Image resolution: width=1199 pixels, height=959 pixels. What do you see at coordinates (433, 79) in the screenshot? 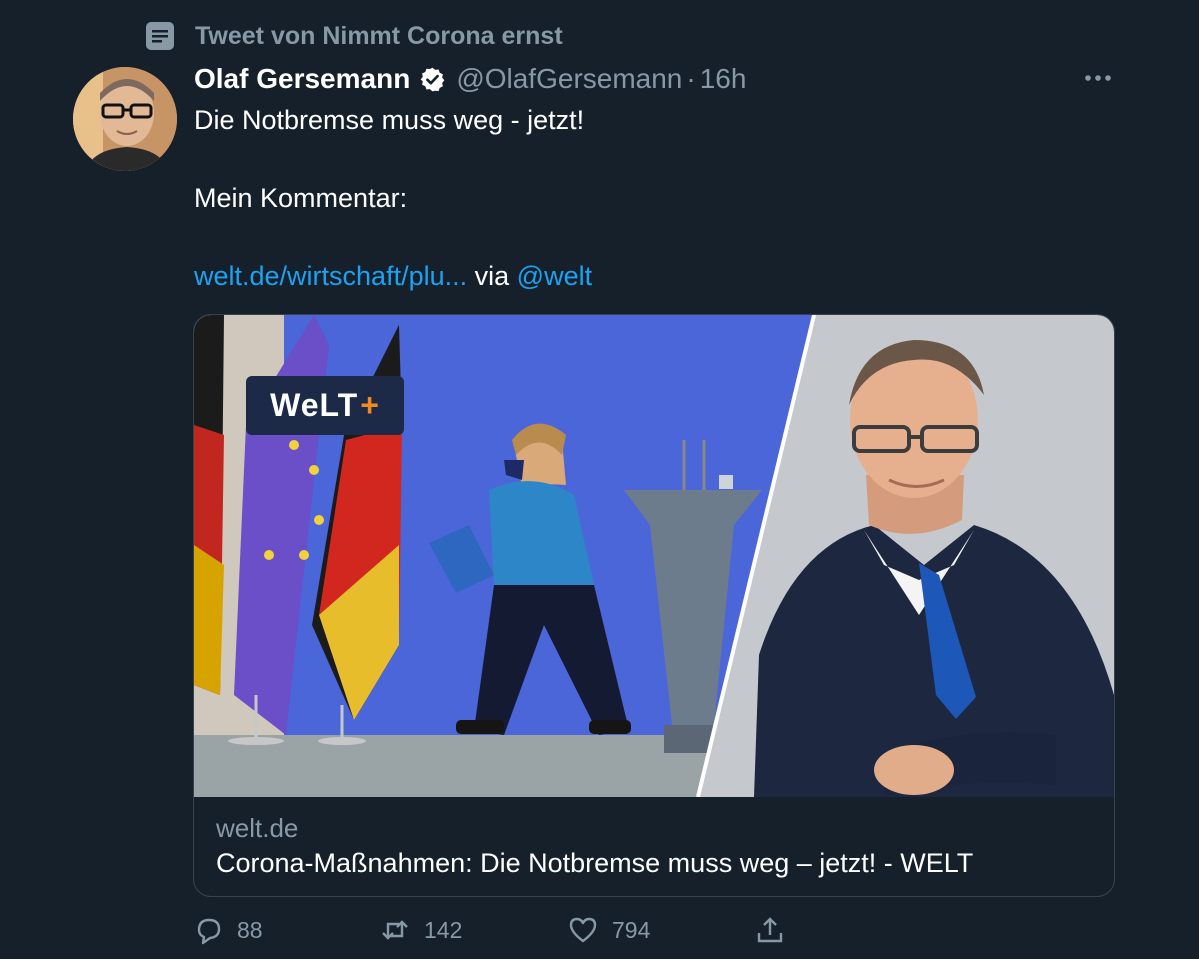
I see `verified-badge-icon` at bounding box center [433, 79].